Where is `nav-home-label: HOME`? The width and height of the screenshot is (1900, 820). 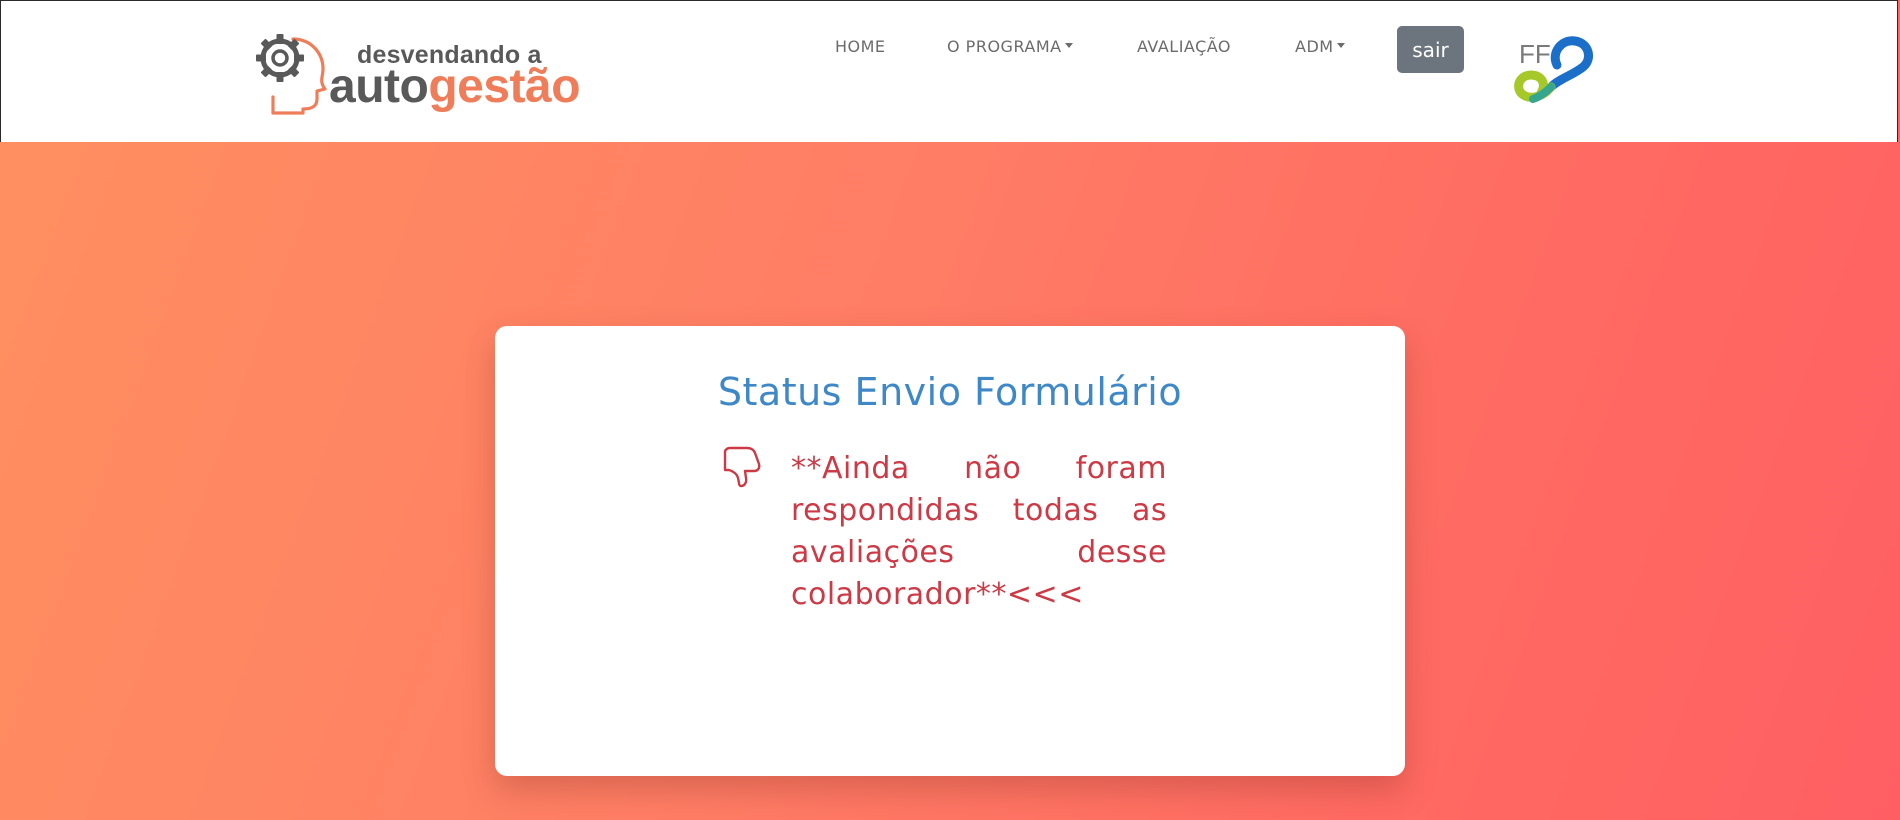
nav-home-label: HOME is located at coordinates (860, 46).